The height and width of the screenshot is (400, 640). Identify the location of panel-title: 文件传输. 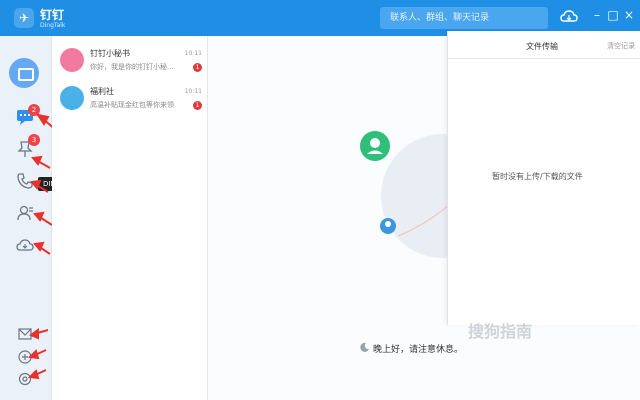
(542, 46).